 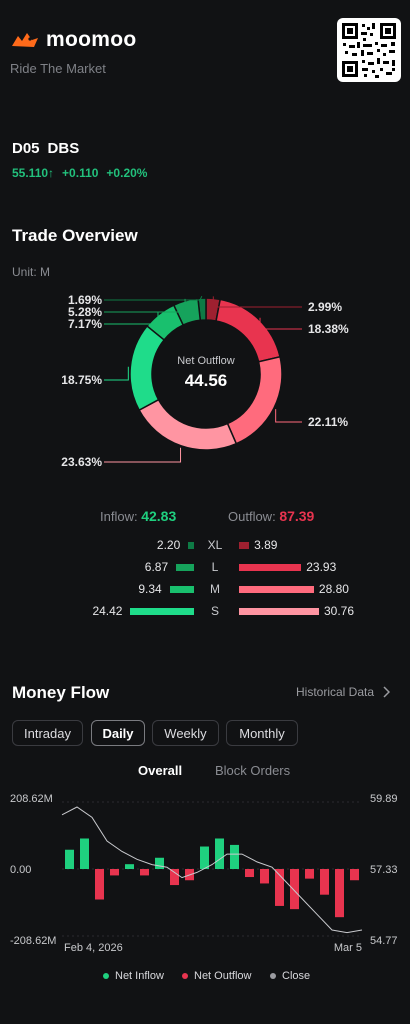 What do you see at coordinates (33, 173) in the screenshot?
I see `stock-price: 55.110↑` at bounding box center [33, 173].